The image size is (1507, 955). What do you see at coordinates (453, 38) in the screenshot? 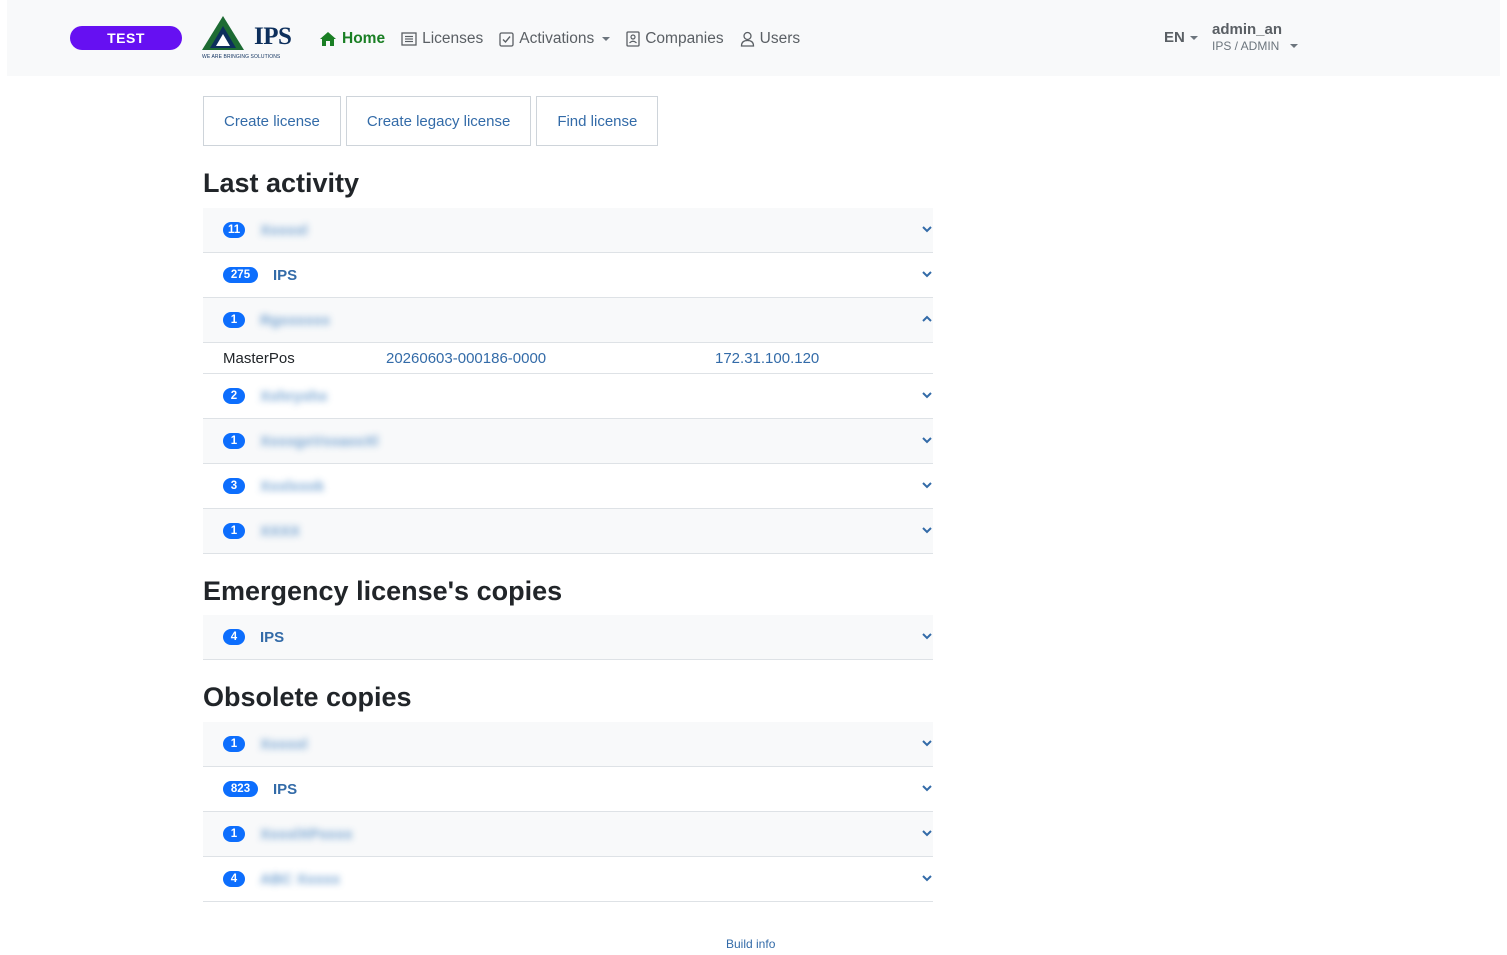
I see `nav-licenses-label: Licenses` at bounding box center [453, 38].